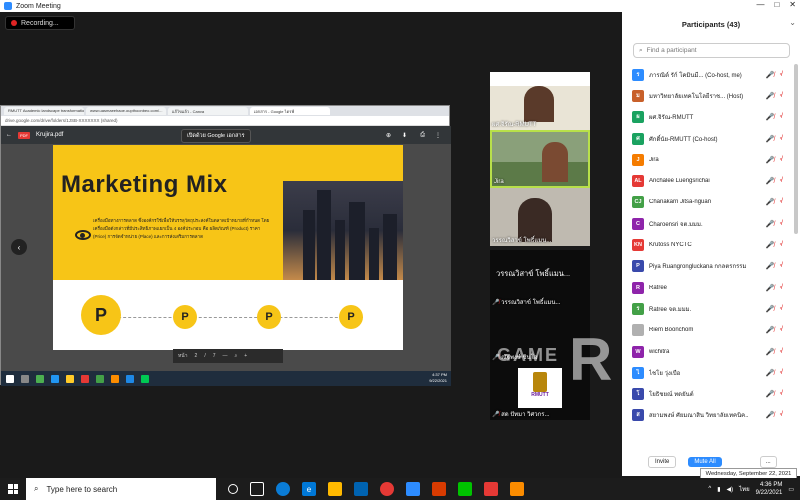 The height and width of the screenshot is (500, 800). I want to click on participant-row: ศ ศักดิ์นัย-RMUTT (Co-host) 🎤̸ ▫̸, so click(711, 138).